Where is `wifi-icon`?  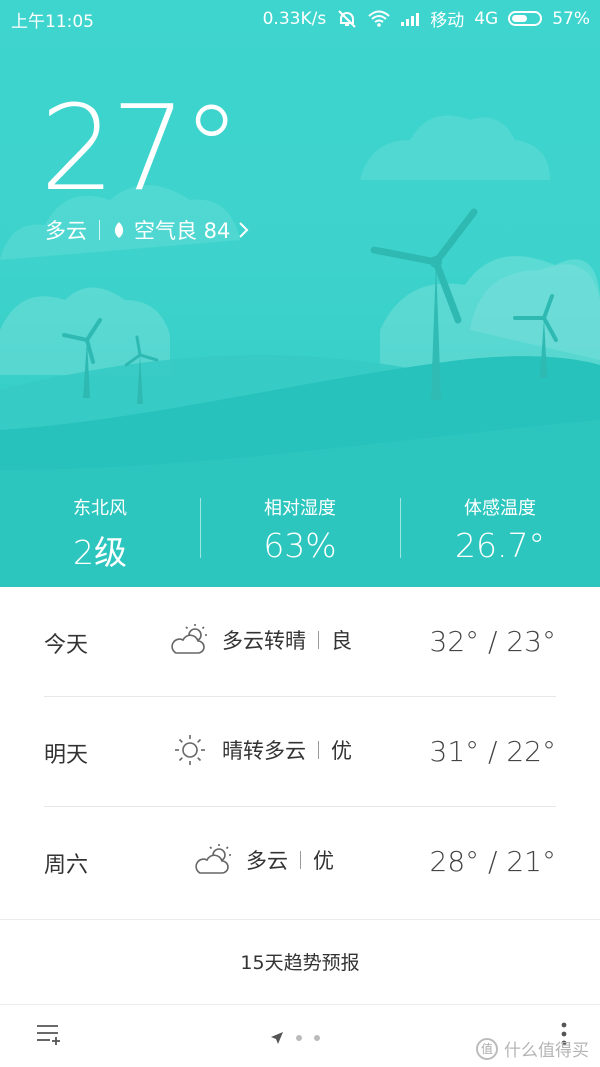
wifi-icon is located at coordinates (379, 18).